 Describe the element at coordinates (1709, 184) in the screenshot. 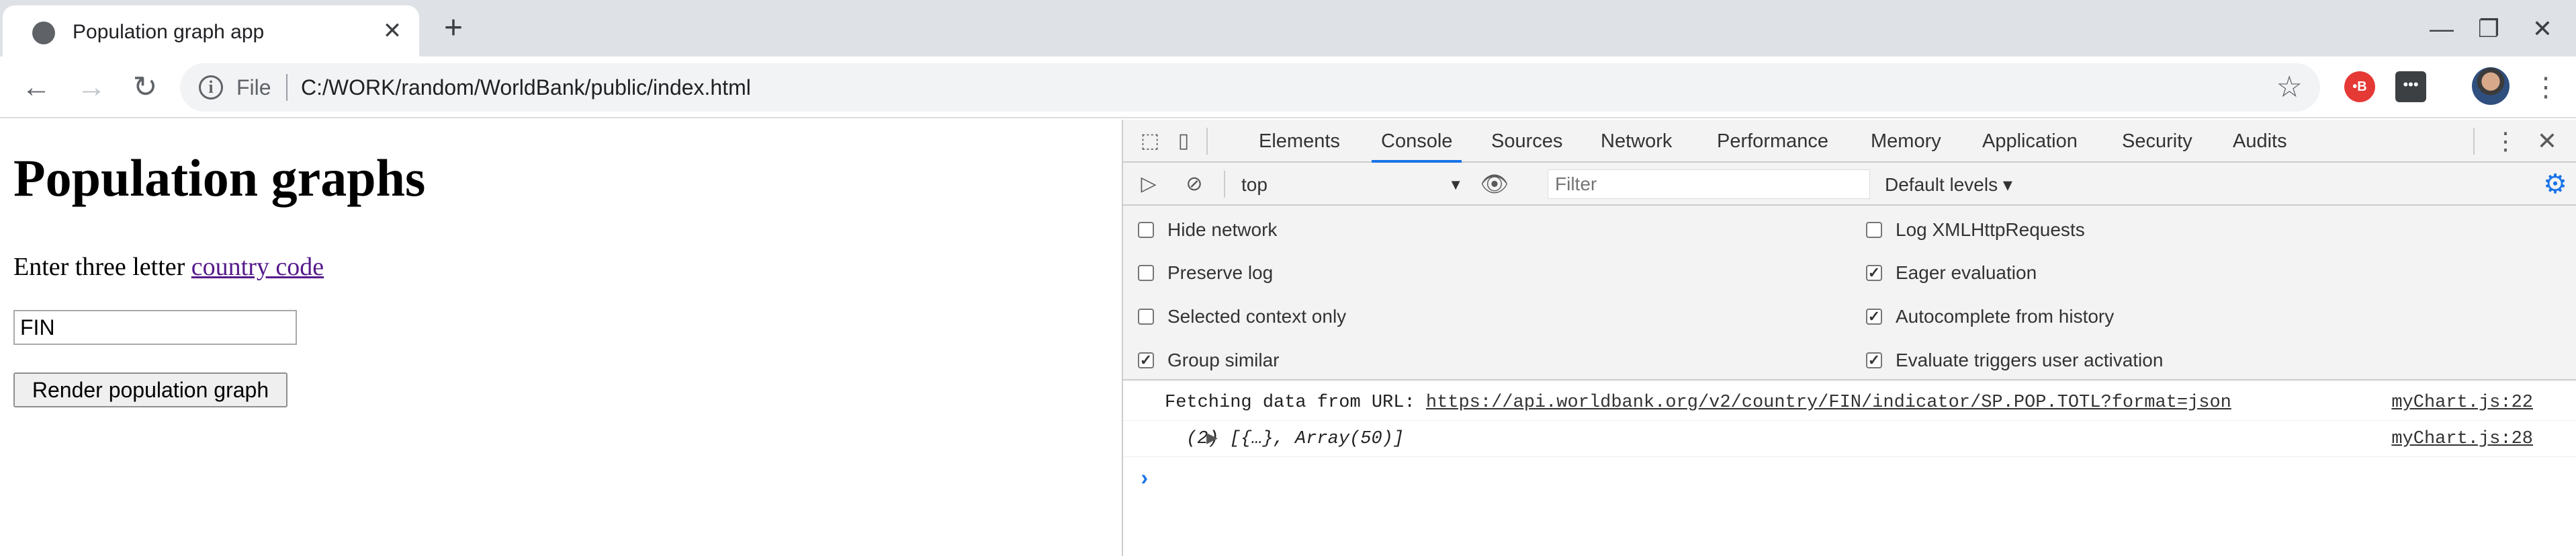

I see `console-filter-input` at that location.